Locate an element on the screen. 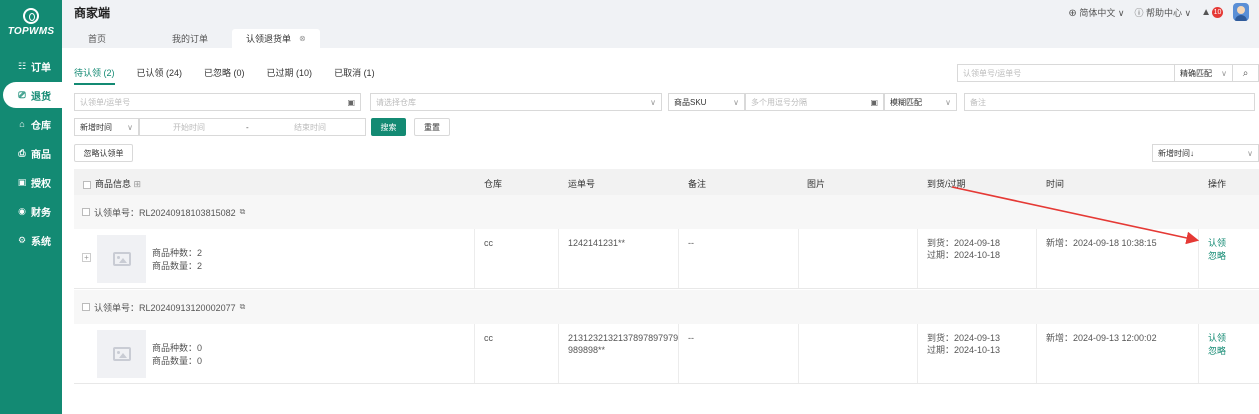  sidebar-item-auth: ▣ 授权 is located at coordinates (32, 182).